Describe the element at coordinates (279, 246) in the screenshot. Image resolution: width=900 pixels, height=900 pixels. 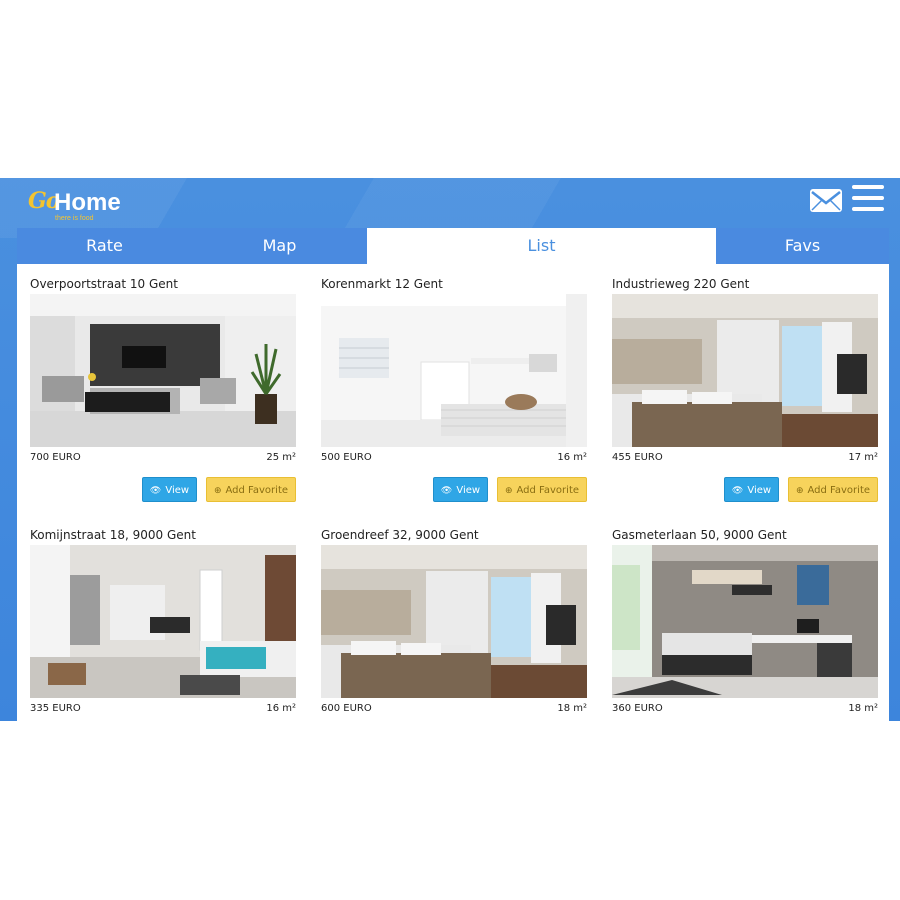
I see `tab-map: Map` at that location.